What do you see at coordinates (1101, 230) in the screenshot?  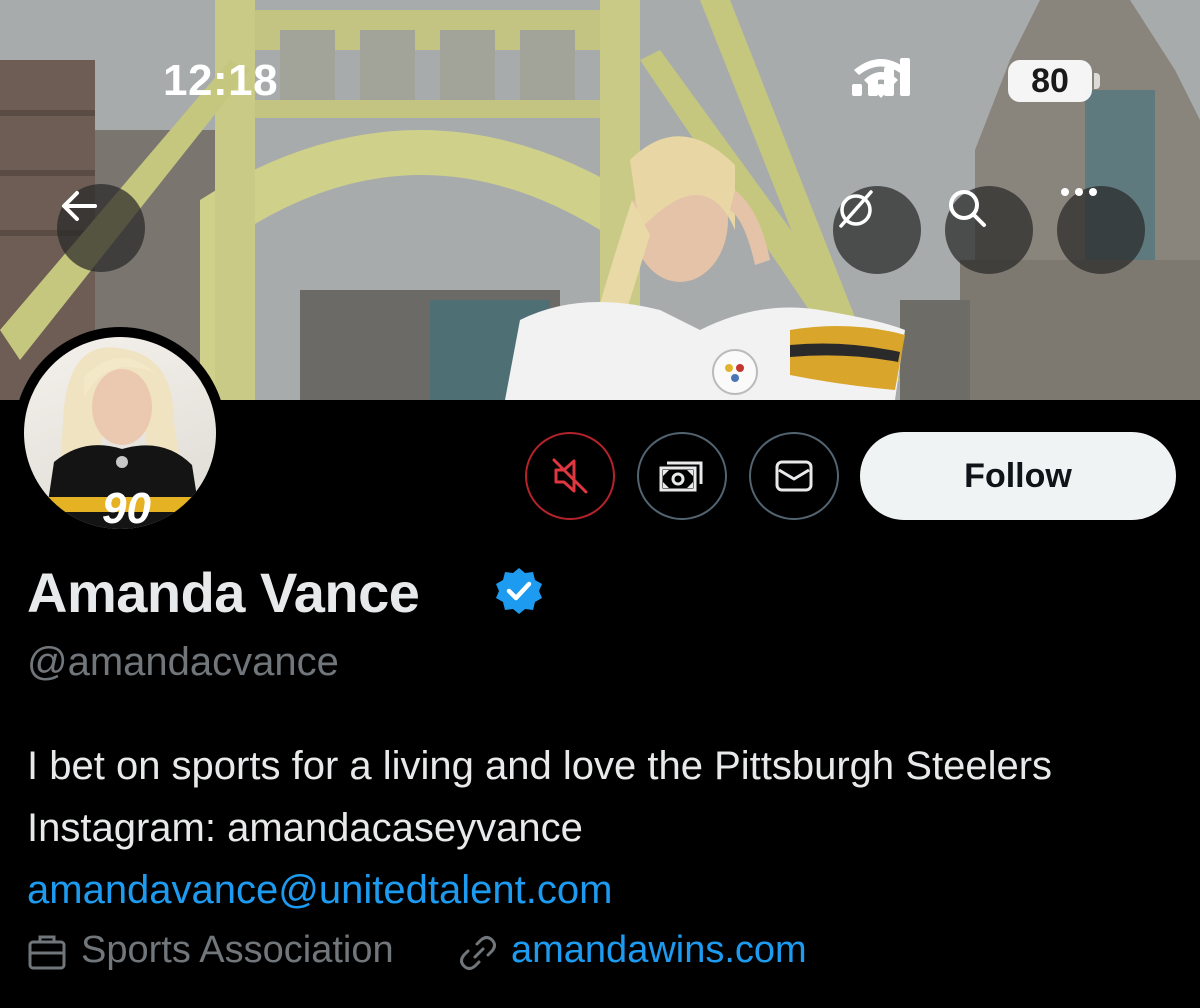 I see `more-options-button` at bounding box center [1101, 230].